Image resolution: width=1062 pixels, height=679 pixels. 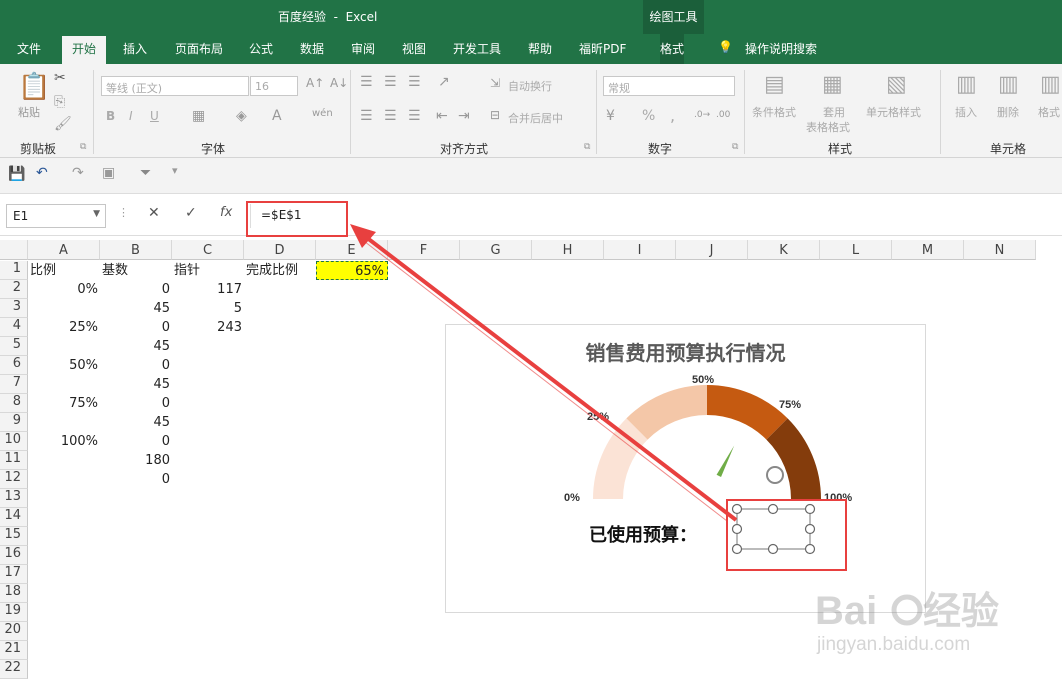 What do you see at coordinates (136, 289) in the screenshot?
I see `cell-B2: 0` at bounding box center [136, 289].